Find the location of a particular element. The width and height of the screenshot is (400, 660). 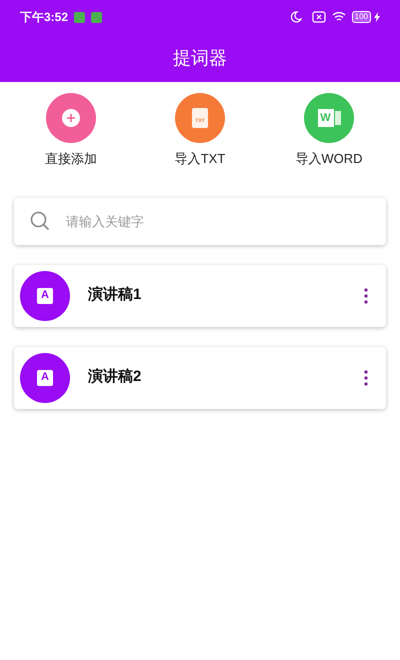

script-card: A 演讲稿2 is located at coordinates (200, 377).